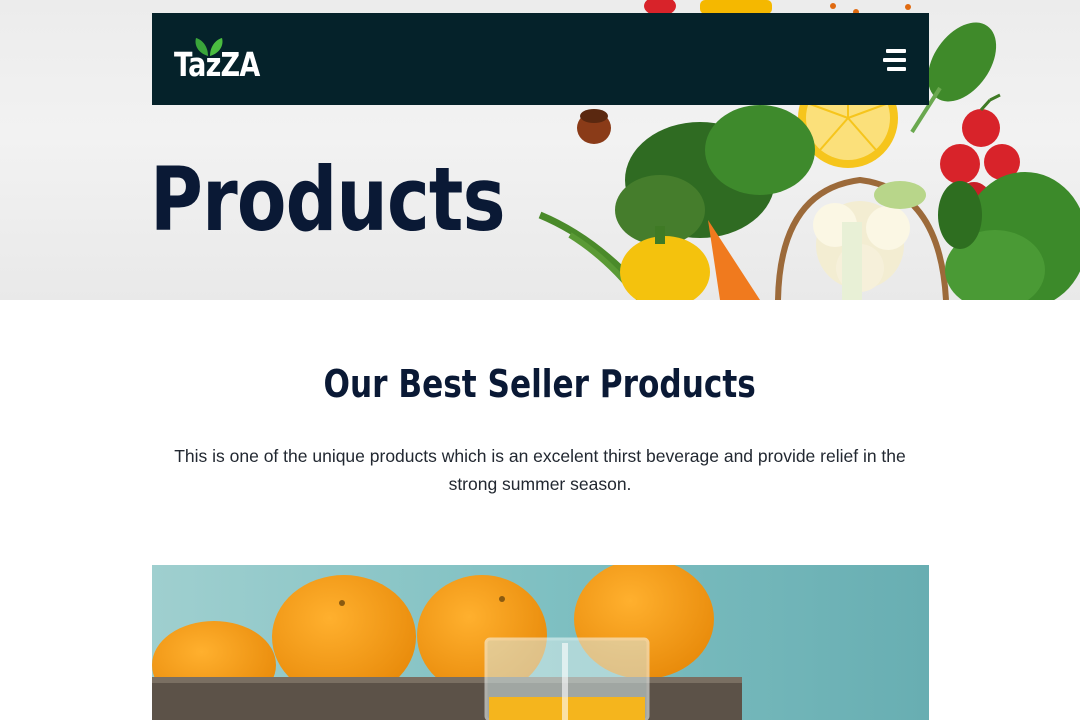 Image resolution: width=1080 pixels, height=720 pixels. I want to click on logo-text: TazZA, so click(217, 64).